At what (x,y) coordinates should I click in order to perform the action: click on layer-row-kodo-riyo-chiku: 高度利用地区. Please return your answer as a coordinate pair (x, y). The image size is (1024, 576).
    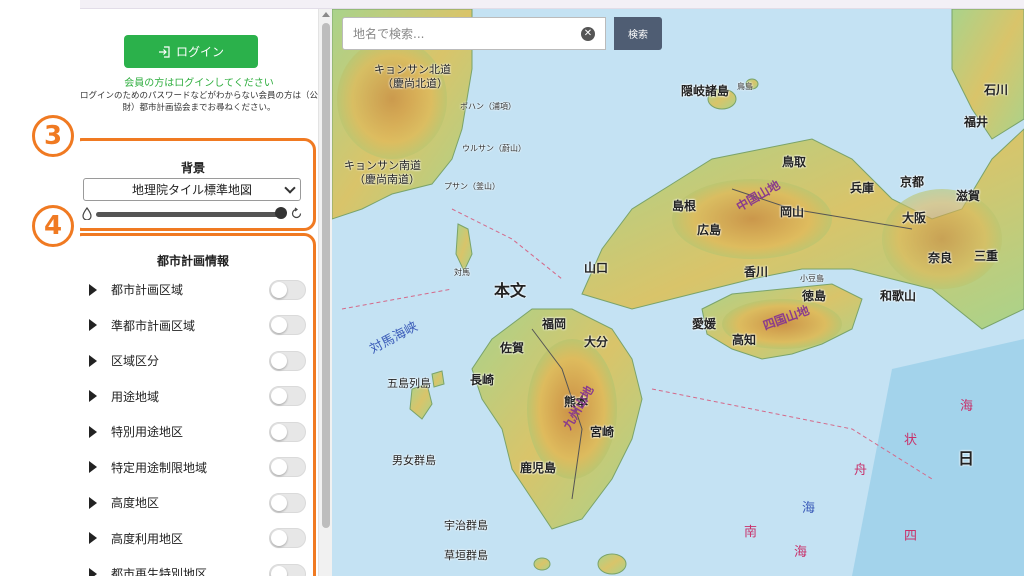
    Looking at the image, I should click on (196, 539).